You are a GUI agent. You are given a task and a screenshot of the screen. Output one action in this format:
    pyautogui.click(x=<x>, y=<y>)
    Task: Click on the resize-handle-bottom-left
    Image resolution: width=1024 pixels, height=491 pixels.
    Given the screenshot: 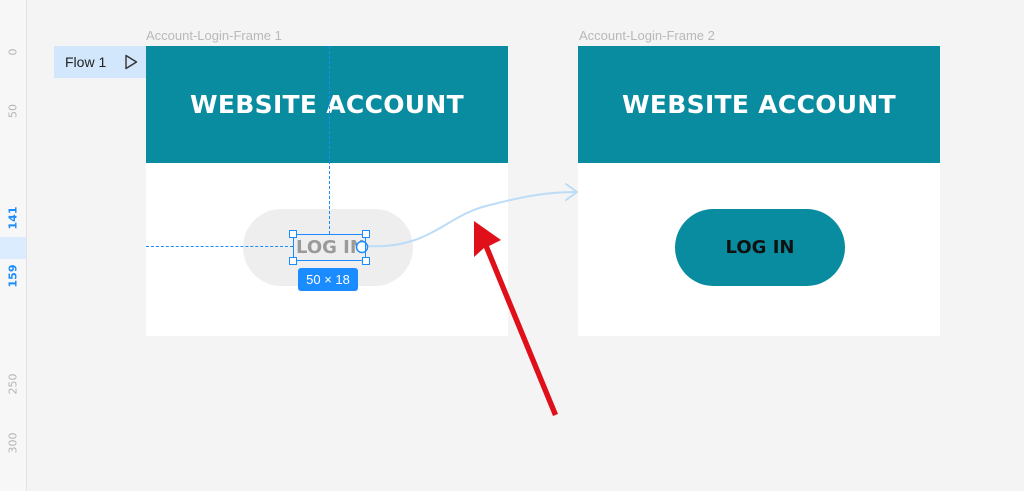 What is the action you would take?
    pyautogui.click(x=293, y=261)
    